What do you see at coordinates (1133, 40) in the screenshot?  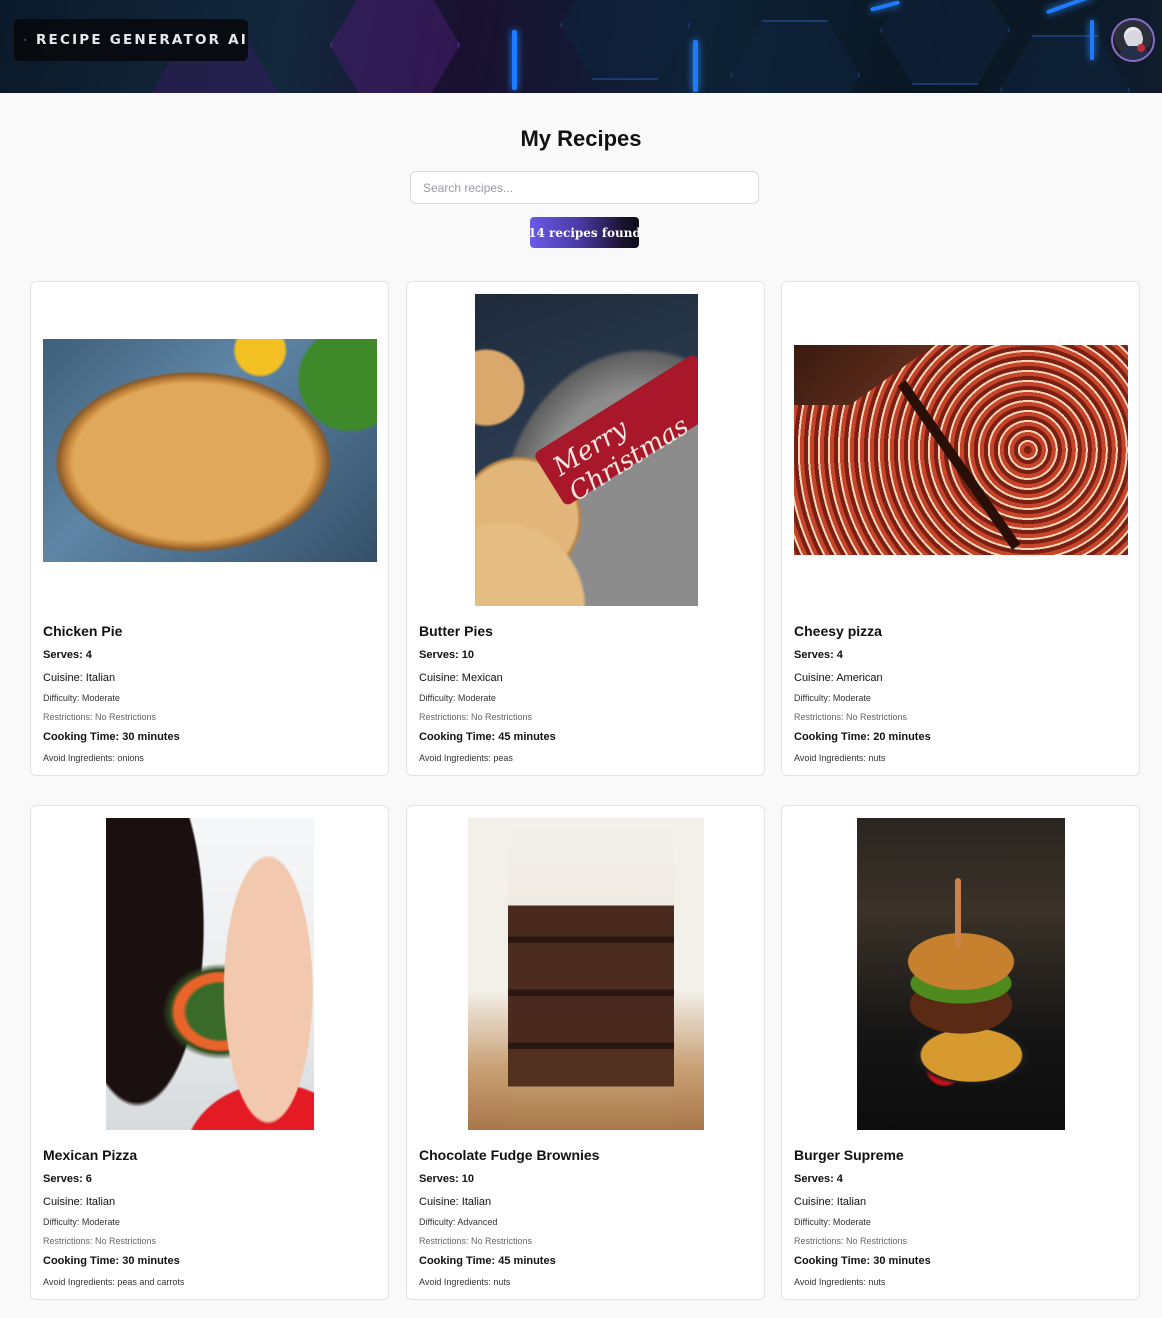 I see `user-avatar` at bounding box center [1133, 40].